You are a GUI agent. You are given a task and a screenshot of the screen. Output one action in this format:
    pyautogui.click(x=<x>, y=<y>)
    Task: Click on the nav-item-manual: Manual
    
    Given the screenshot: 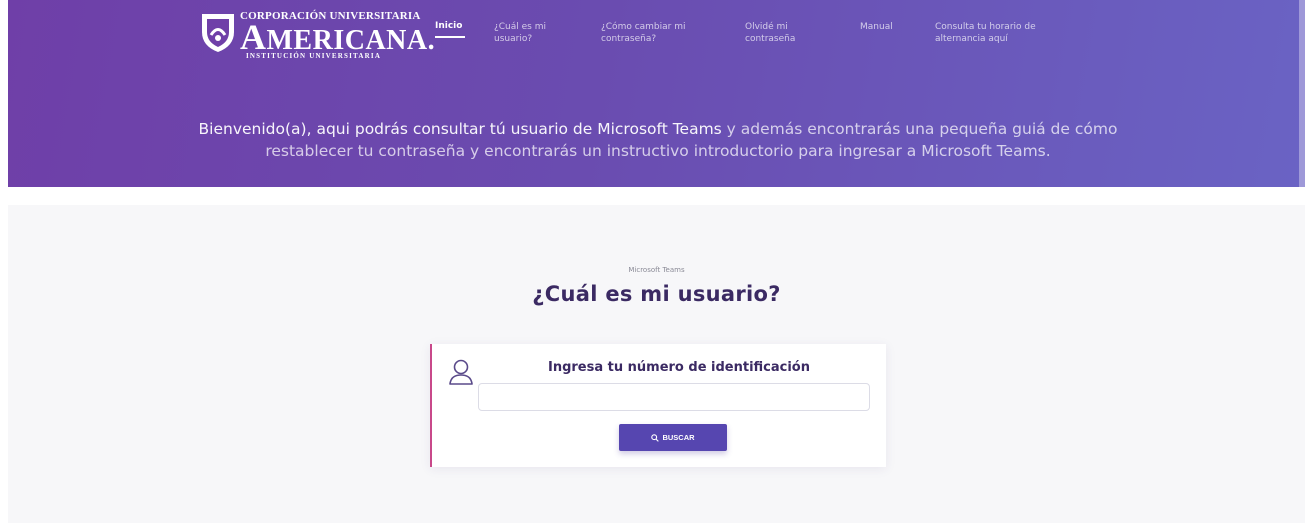 What is the action you would take?
    pyautogui.click(x=890, y=27)
    